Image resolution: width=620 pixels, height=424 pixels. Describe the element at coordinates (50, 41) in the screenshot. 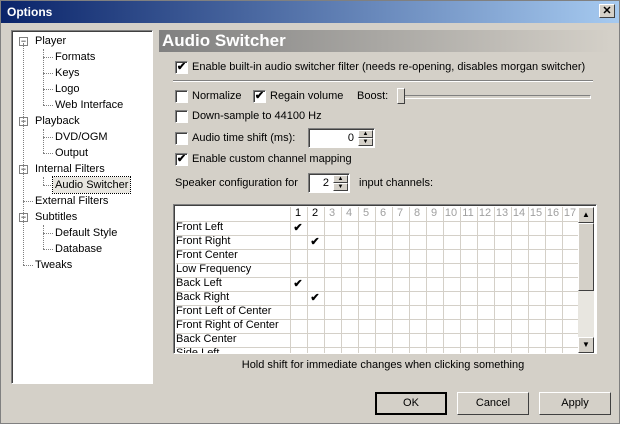

I see `tree-item-player: Player` at that location.